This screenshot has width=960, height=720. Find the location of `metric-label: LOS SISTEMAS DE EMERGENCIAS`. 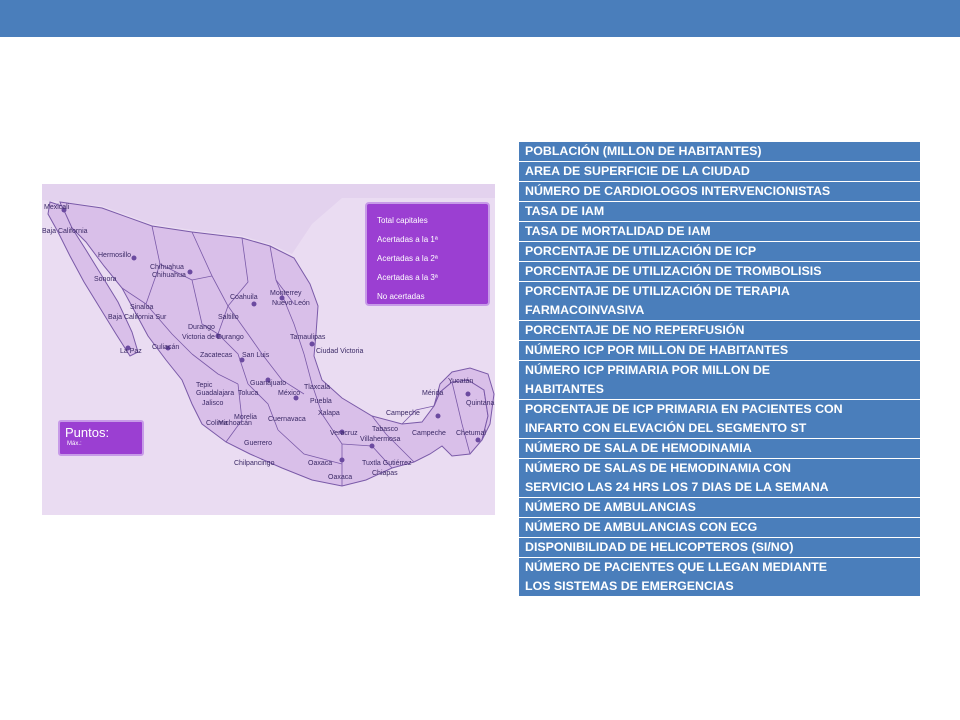

metric-label: LOS SISTEMAS DE EMERGENCIAS is located at coordinates (629, 586).